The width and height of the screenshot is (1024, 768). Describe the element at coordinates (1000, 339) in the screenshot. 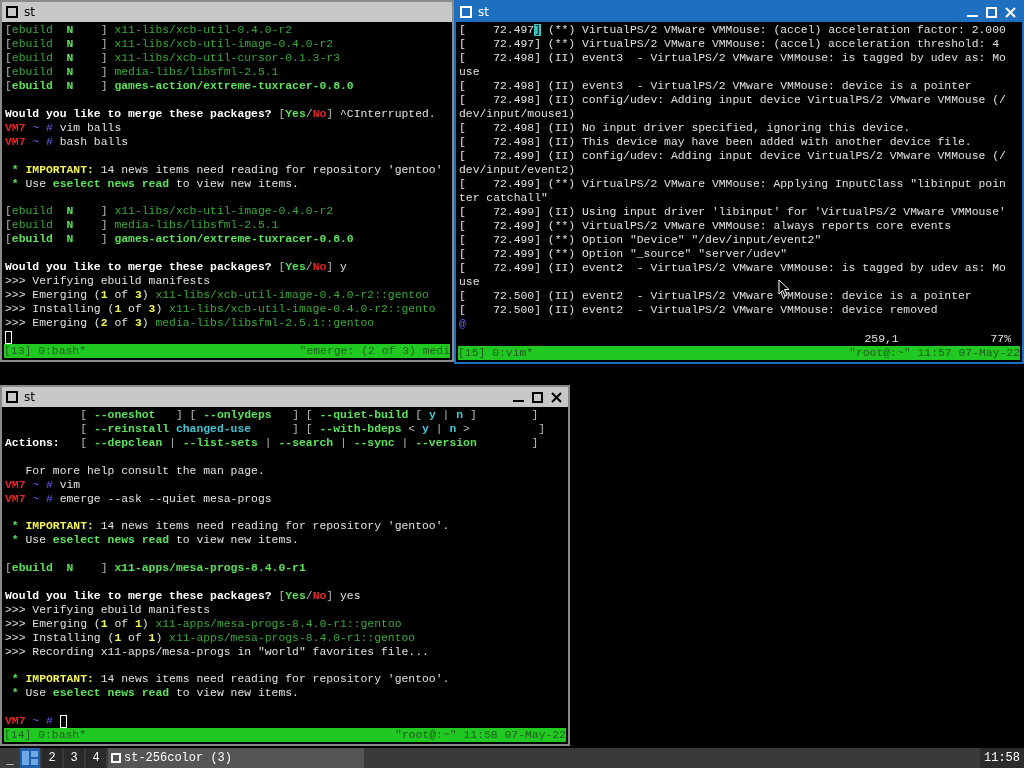

I see `scroll-percent: 77%` at that location.